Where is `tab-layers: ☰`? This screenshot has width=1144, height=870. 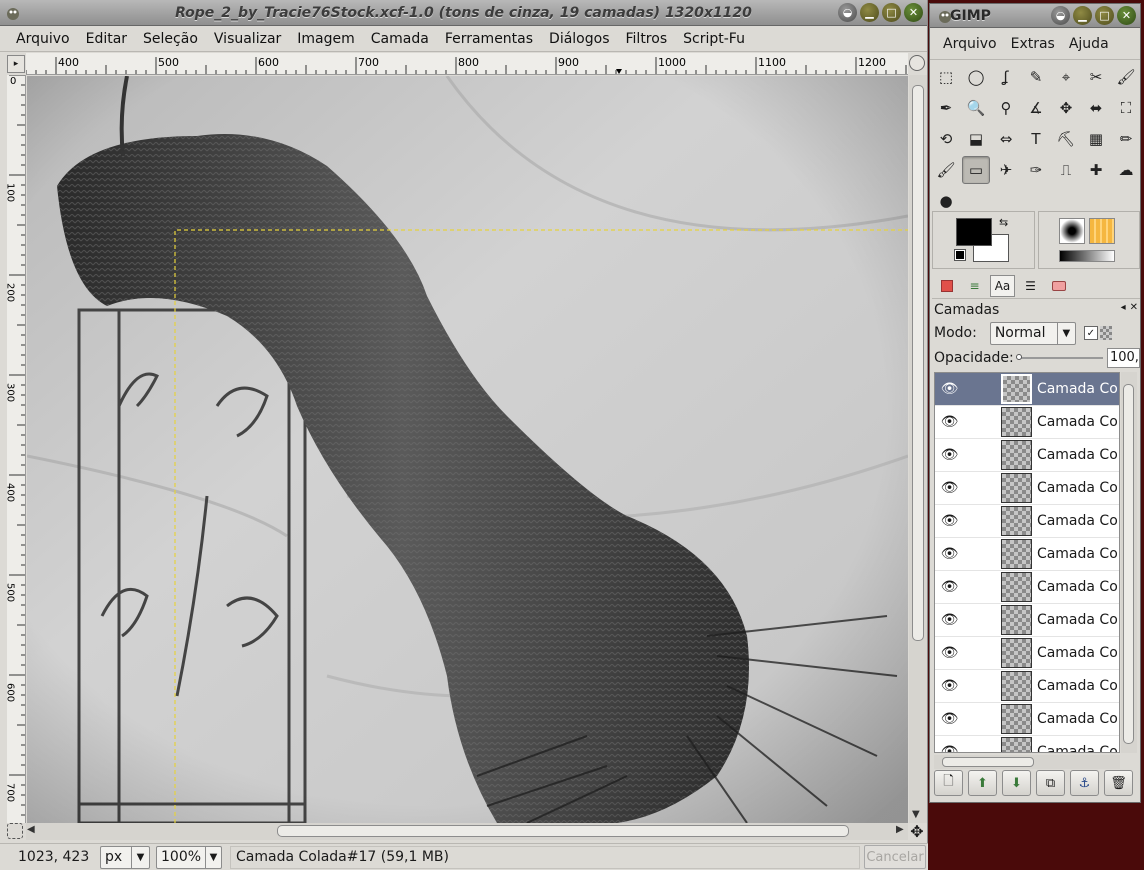
tab-layers: ☰ is located at coordinates (1030, 286).